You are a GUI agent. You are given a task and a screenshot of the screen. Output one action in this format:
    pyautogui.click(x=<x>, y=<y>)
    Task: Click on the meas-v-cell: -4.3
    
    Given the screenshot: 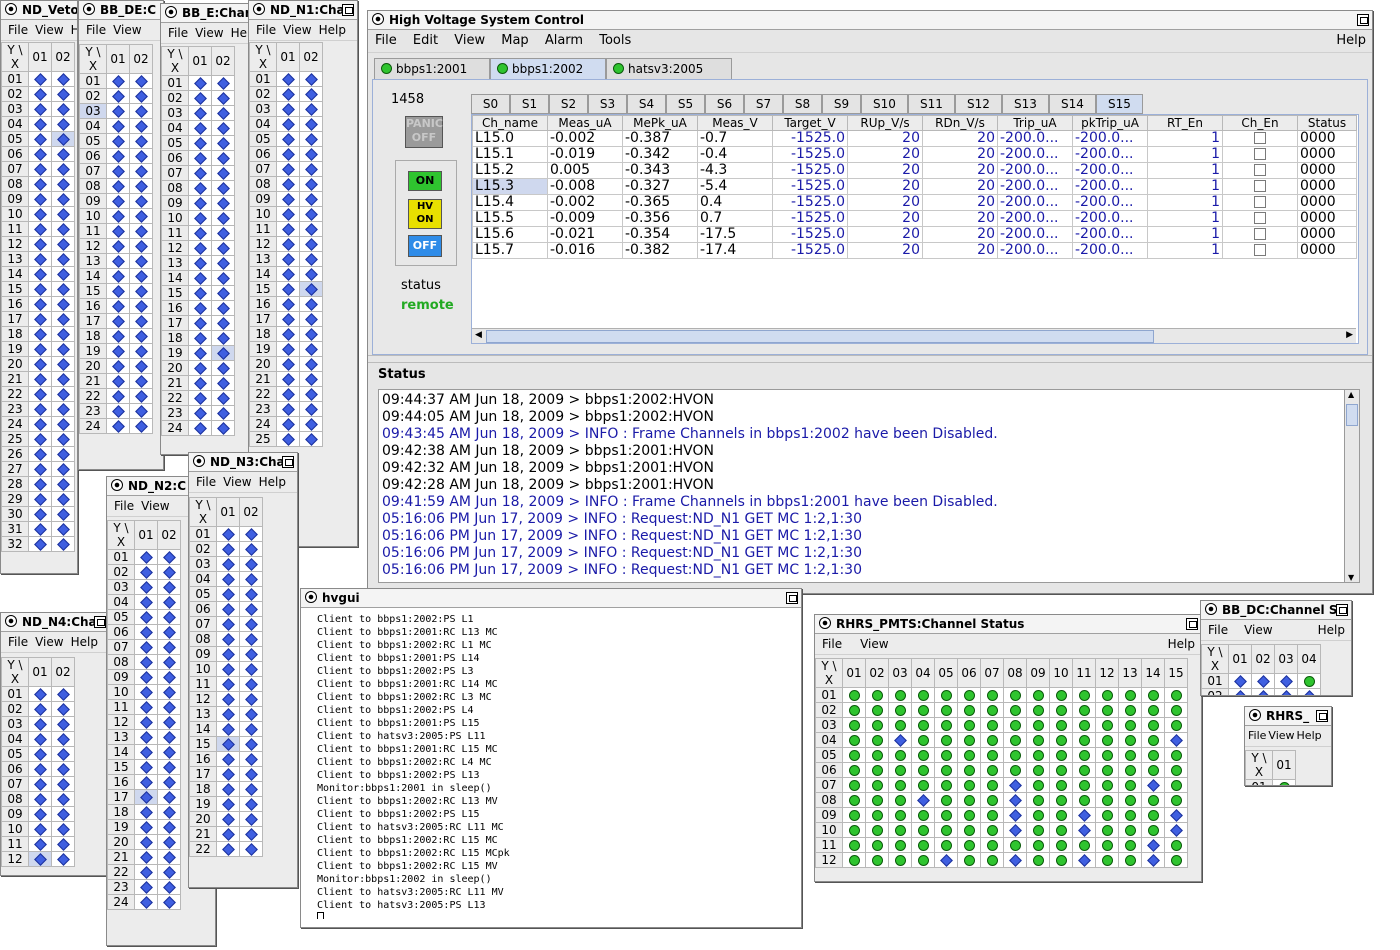 What is the action you would take?
    pyautogui.click(x=735, y=170)
    